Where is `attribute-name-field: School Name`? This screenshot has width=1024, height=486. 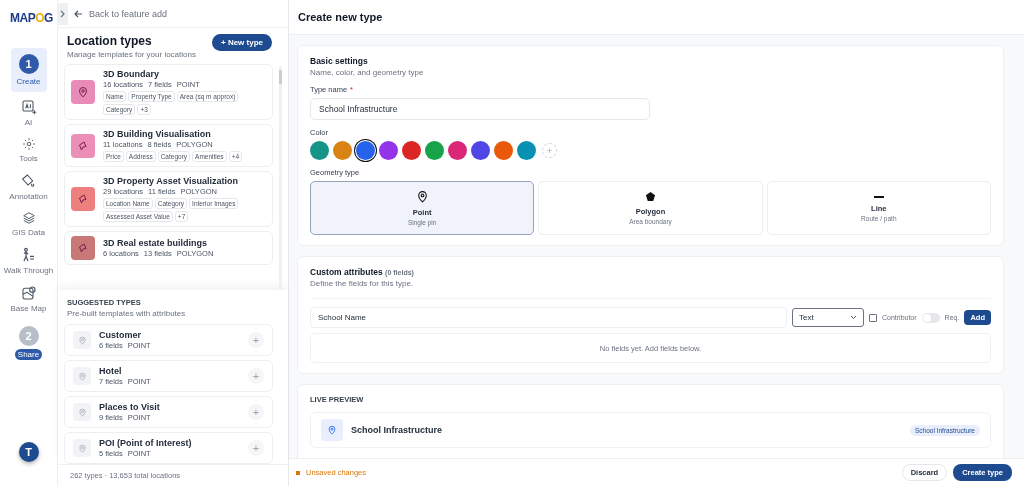
attribute-name-field: School Name is located at coordinates (548, 317).